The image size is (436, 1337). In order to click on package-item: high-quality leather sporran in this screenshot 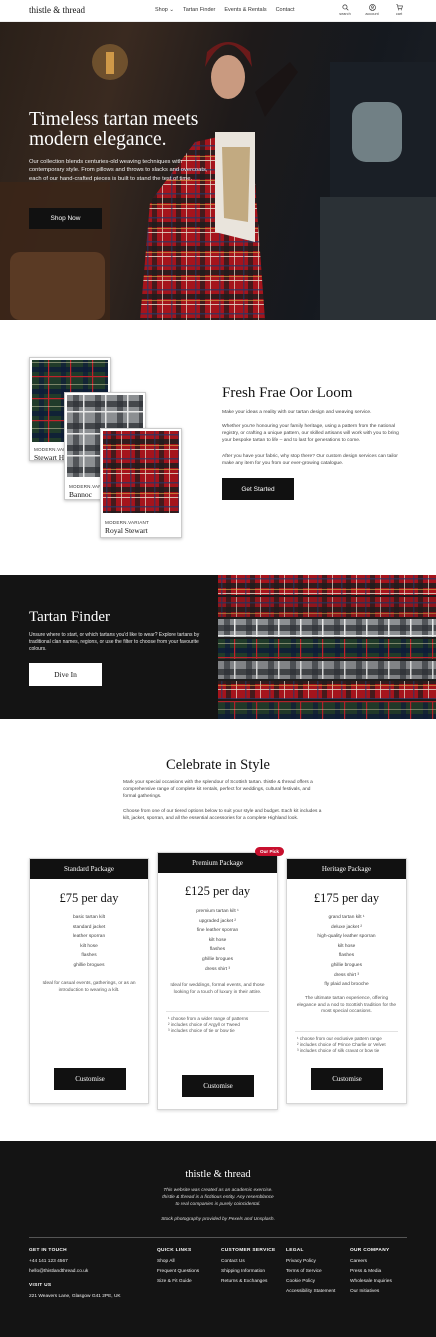, I will do `click(346, 937)`.